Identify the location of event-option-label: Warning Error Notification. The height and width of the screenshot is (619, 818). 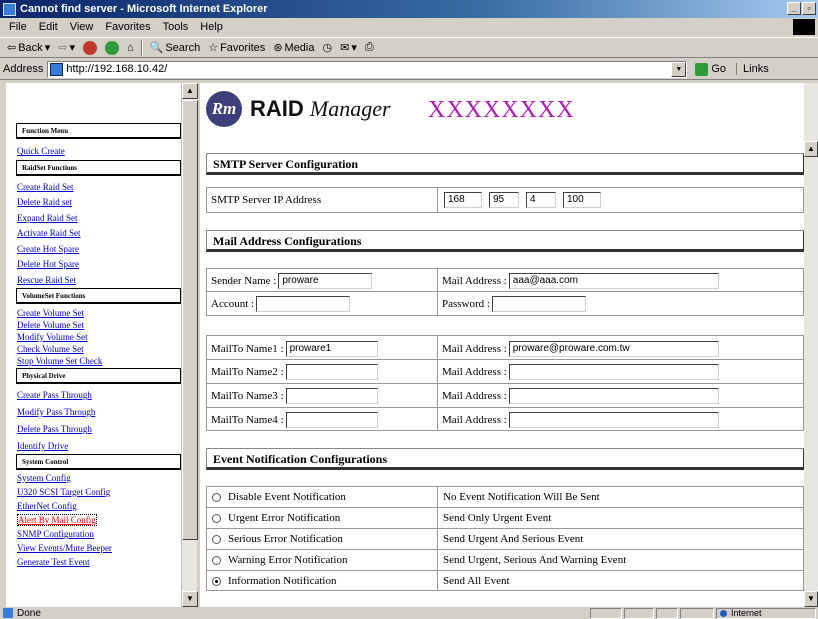
(288, 560).